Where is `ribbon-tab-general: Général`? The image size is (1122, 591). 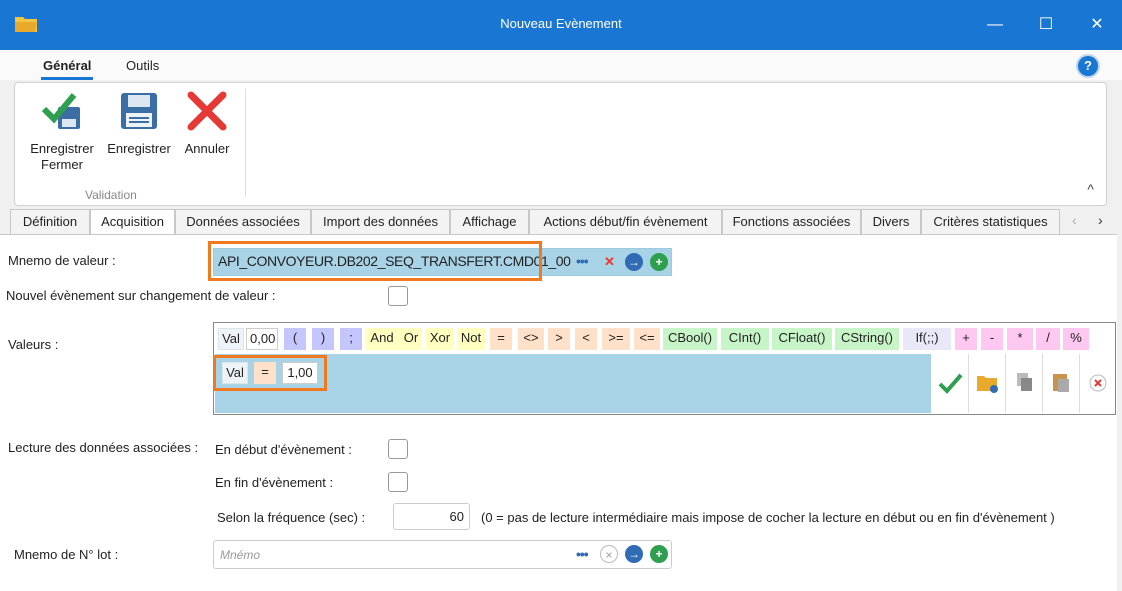 ribbon-tab-general: Général is located at coordinates (67, 69).